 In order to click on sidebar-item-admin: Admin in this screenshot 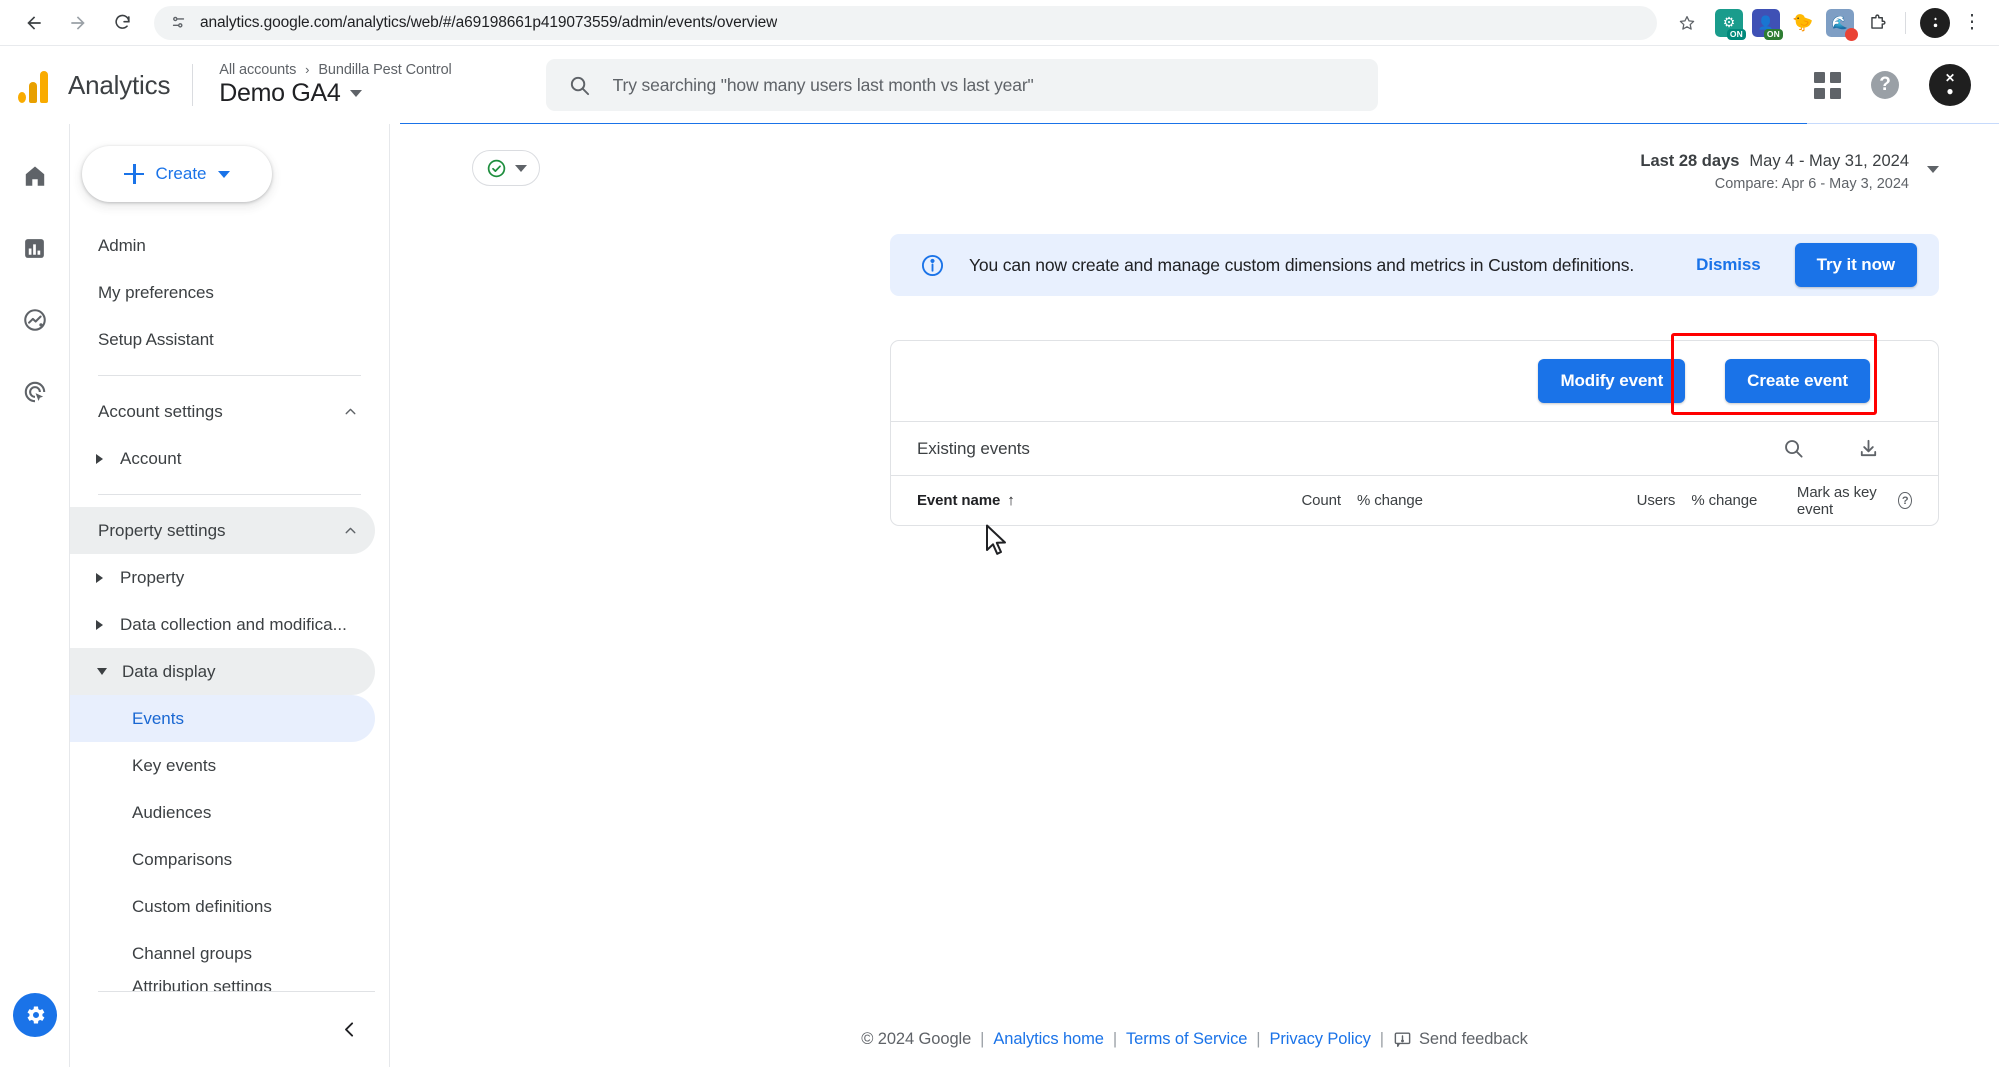, I will do `click(222, 245)`.